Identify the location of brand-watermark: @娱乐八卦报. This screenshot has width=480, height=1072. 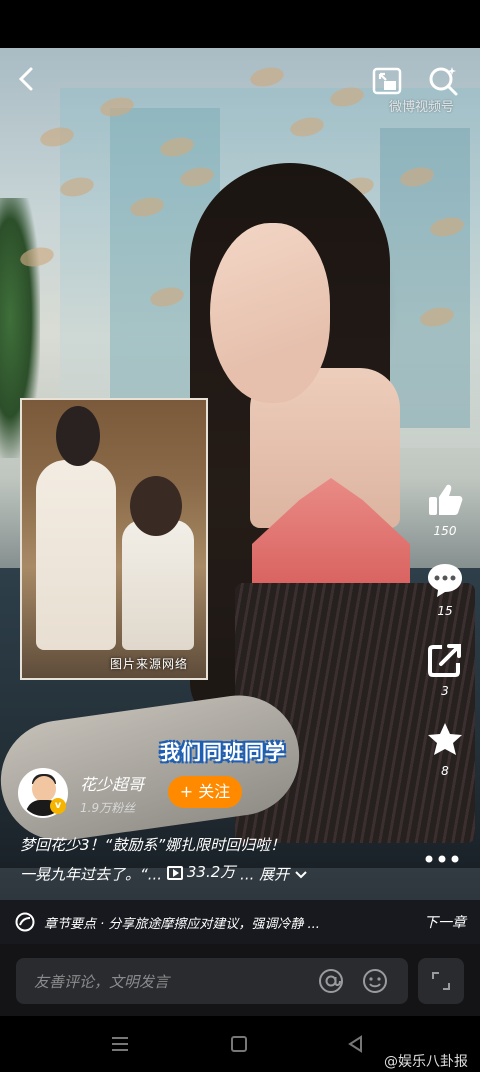
(426, 1062).